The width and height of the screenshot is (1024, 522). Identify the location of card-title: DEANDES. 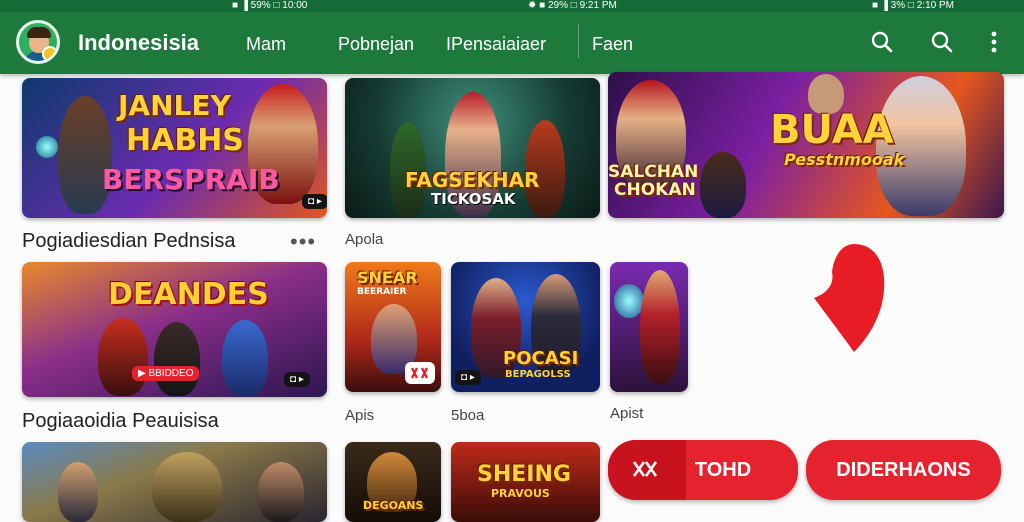
(188, 294).